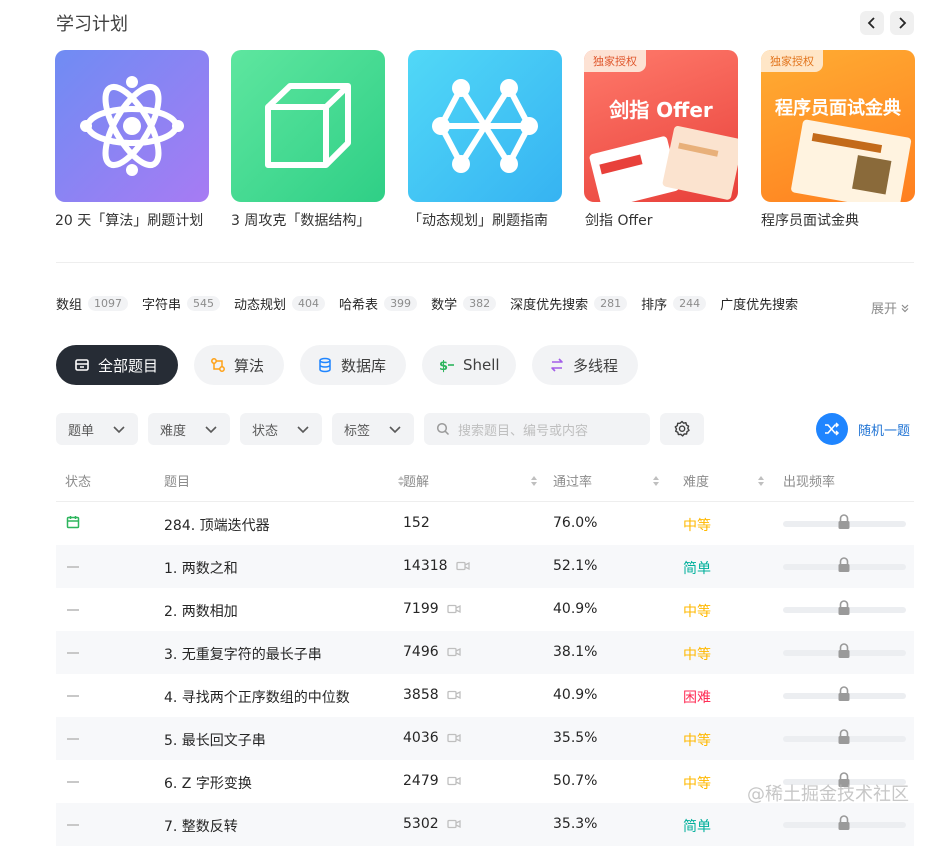 The height and width of the screenshot is (846, 933). I want to click on settings-button, so click(682, 429).